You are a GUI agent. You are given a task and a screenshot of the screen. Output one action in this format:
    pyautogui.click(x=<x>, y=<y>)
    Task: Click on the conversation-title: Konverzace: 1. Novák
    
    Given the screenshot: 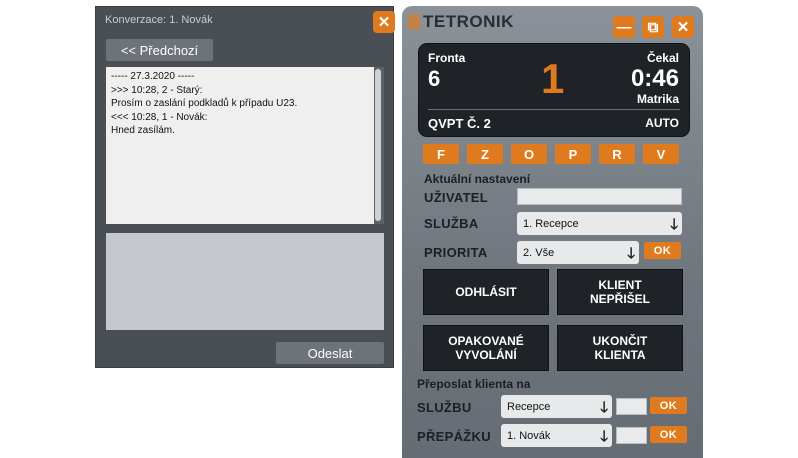 What is the action you would take?
    pyautogui.click(x=159, y=20)
    